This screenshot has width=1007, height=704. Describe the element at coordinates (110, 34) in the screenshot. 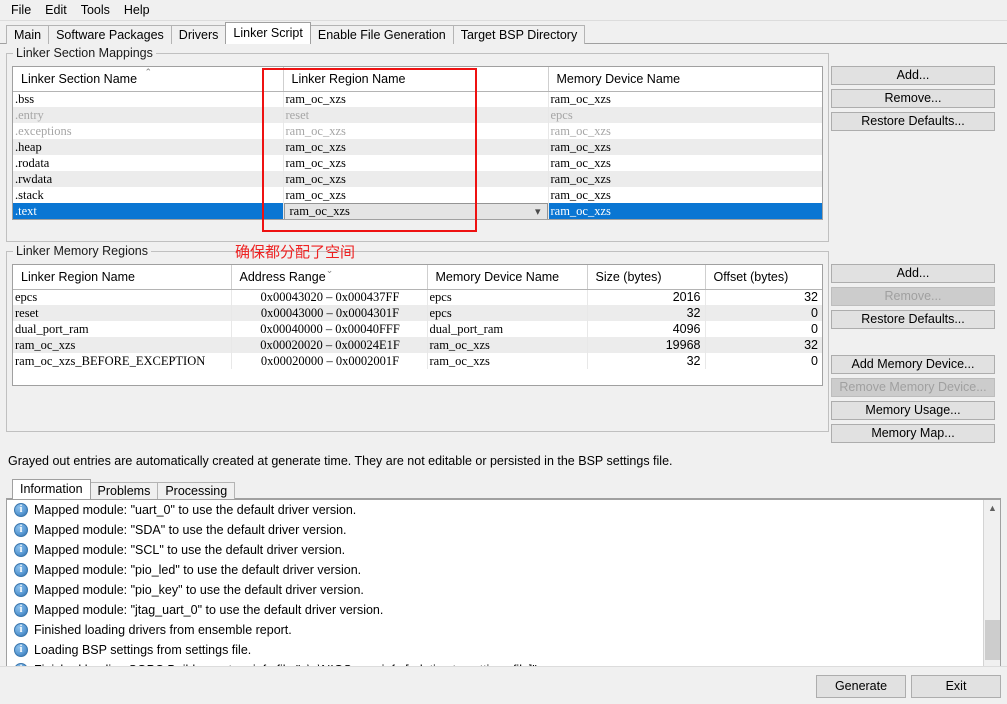

I see `tab-software-packages: Software Packages` at that location.